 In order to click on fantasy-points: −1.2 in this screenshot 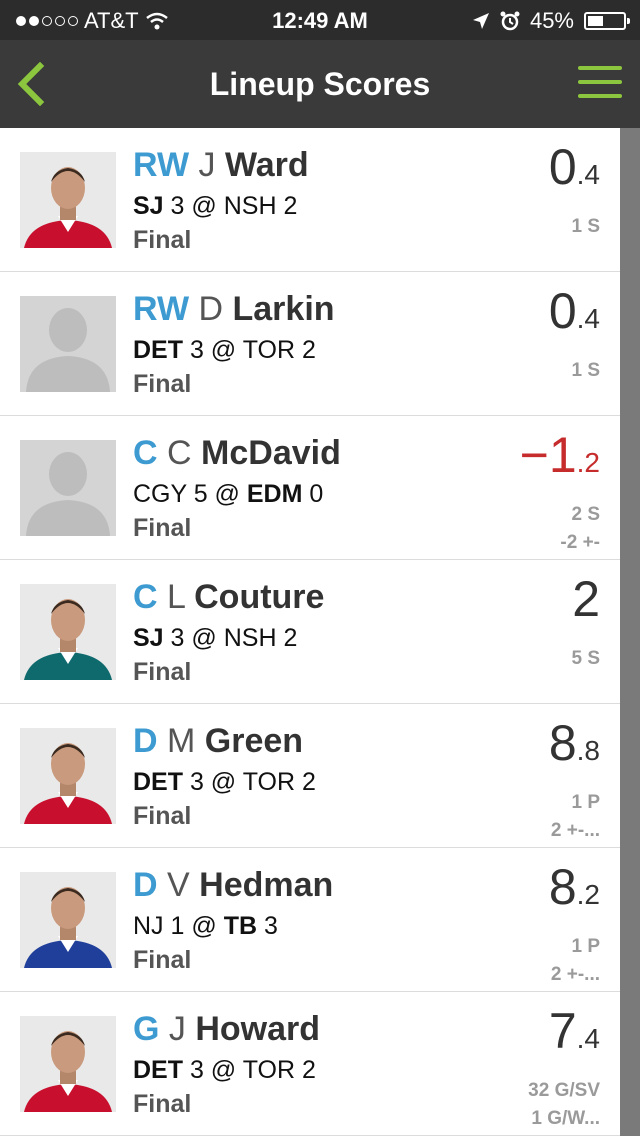, I will do `click(560, 455)`.